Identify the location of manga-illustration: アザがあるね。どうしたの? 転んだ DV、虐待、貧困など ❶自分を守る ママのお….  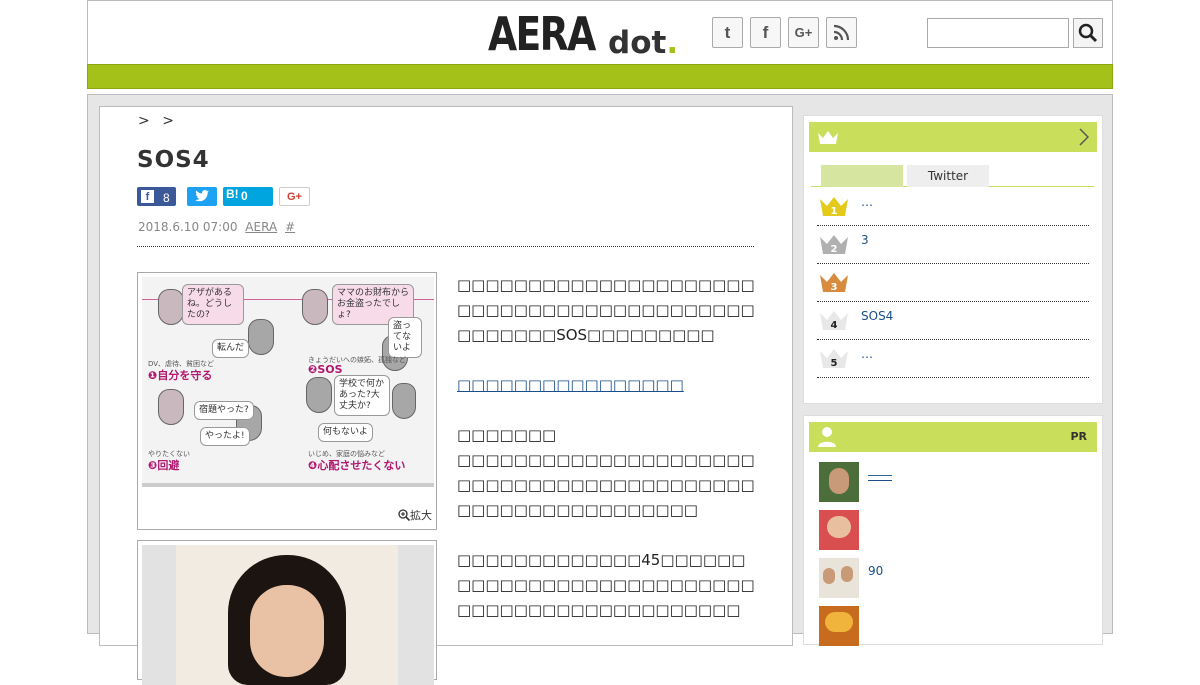
(288, 382).